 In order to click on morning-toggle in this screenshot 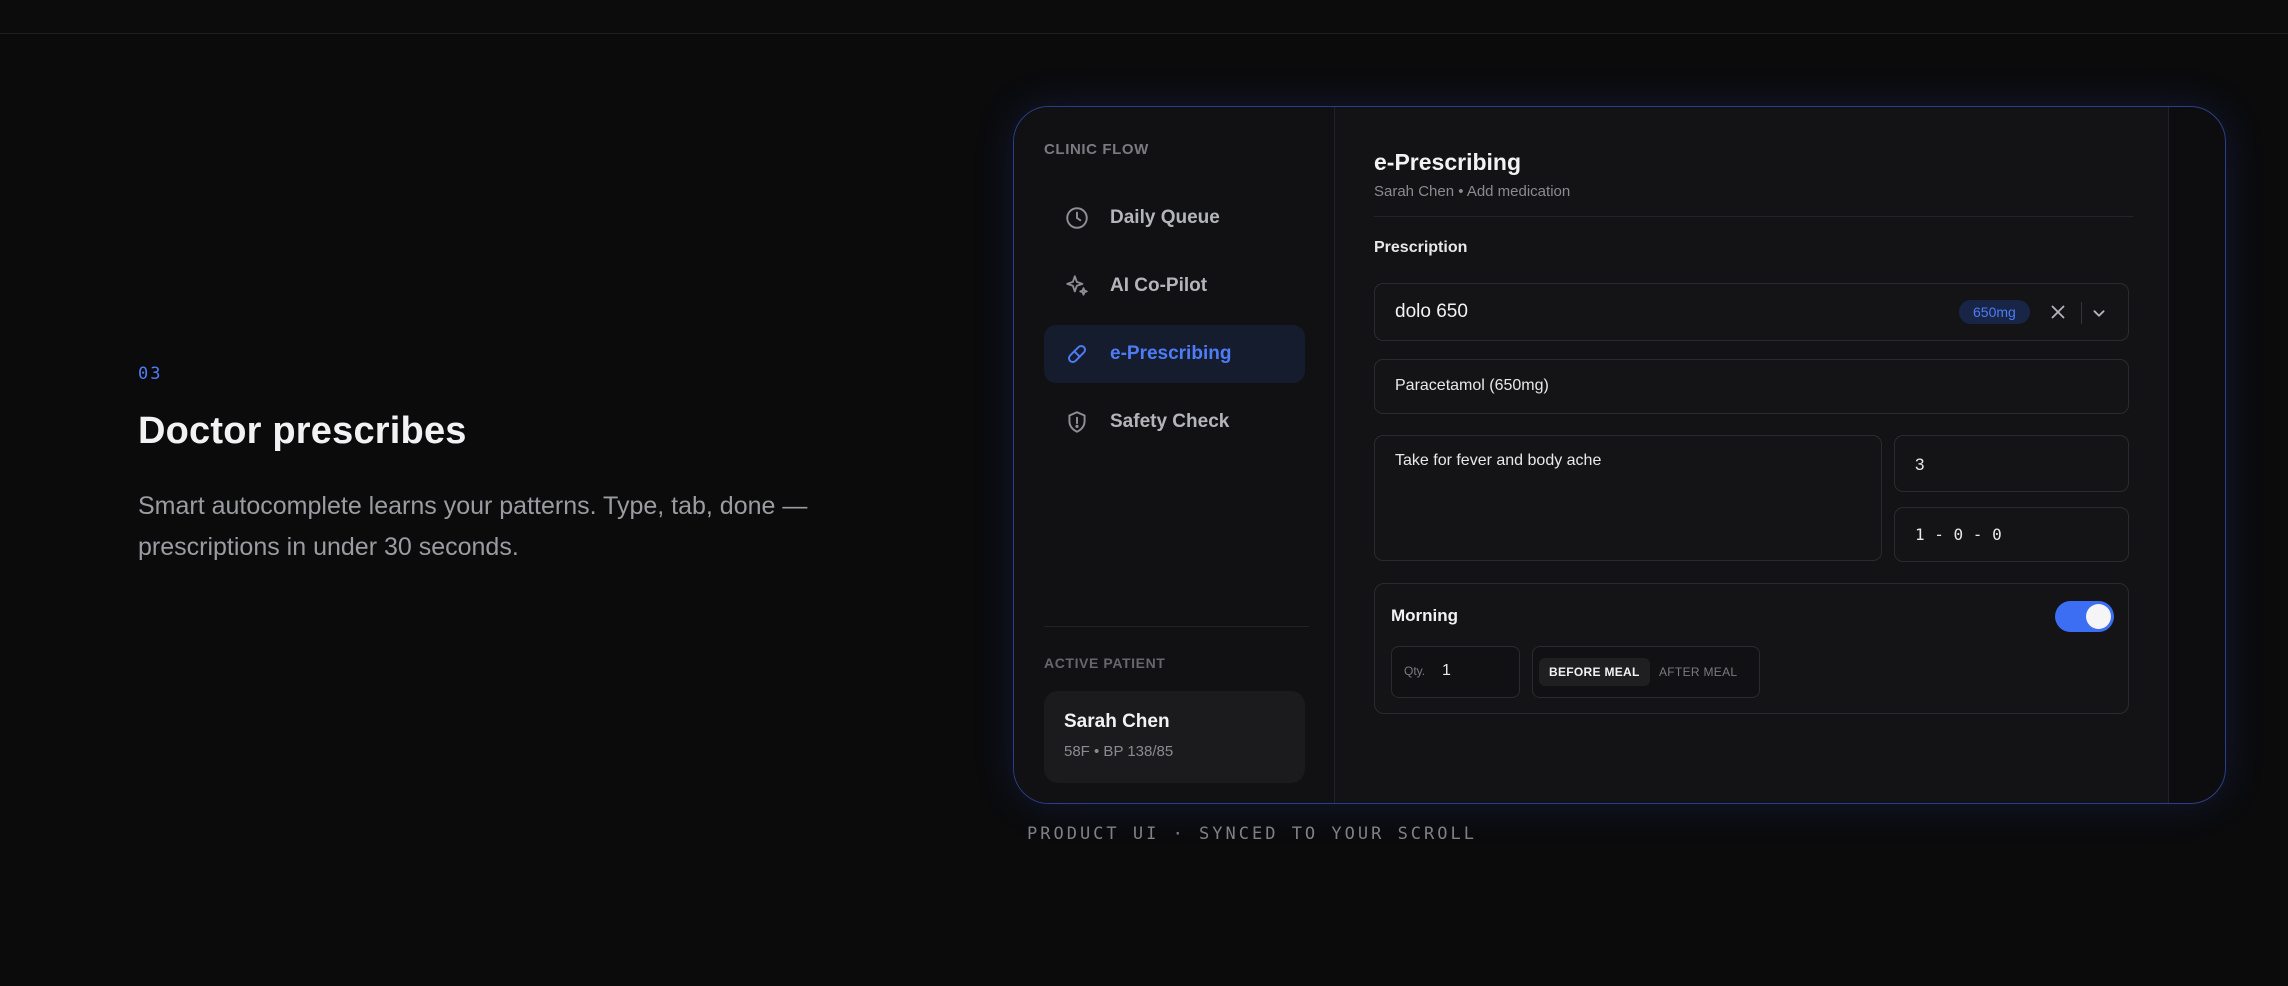, I will do `click(2084, 616)`.